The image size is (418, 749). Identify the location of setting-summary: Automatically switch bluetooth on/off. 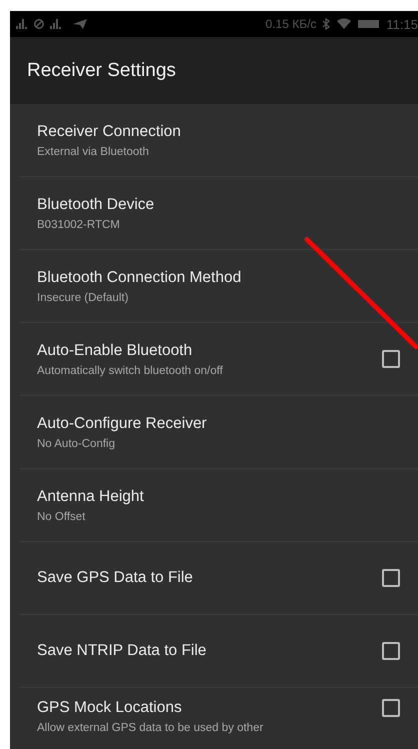
(130, 370).